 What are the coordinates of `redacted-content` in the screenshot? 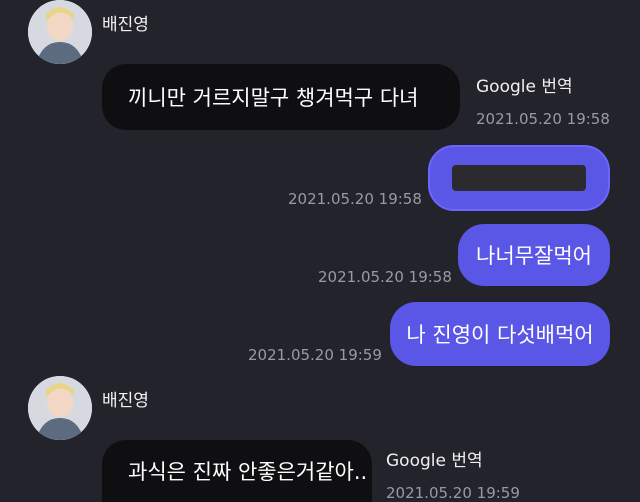 It's located at (519, 178).